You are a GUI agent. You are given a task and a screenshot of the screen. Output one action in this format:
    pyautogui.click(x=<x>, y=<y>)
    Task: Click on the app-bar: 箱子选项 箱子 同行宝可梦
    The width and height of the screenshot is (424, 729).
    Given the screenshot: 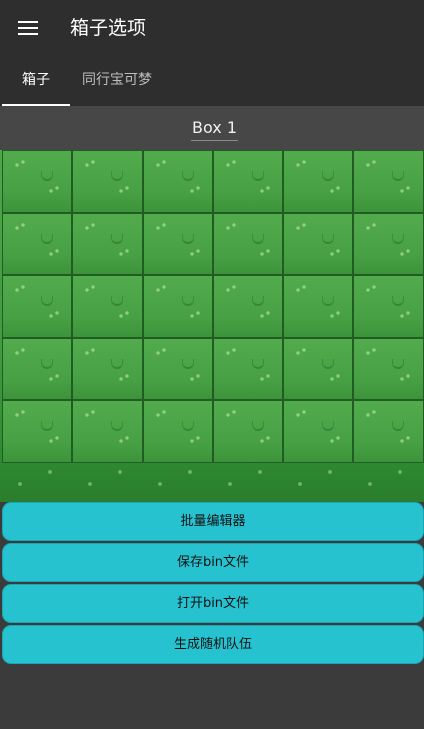 What is the action you would take?
    pyautogui.click(x=212, y=53)
    